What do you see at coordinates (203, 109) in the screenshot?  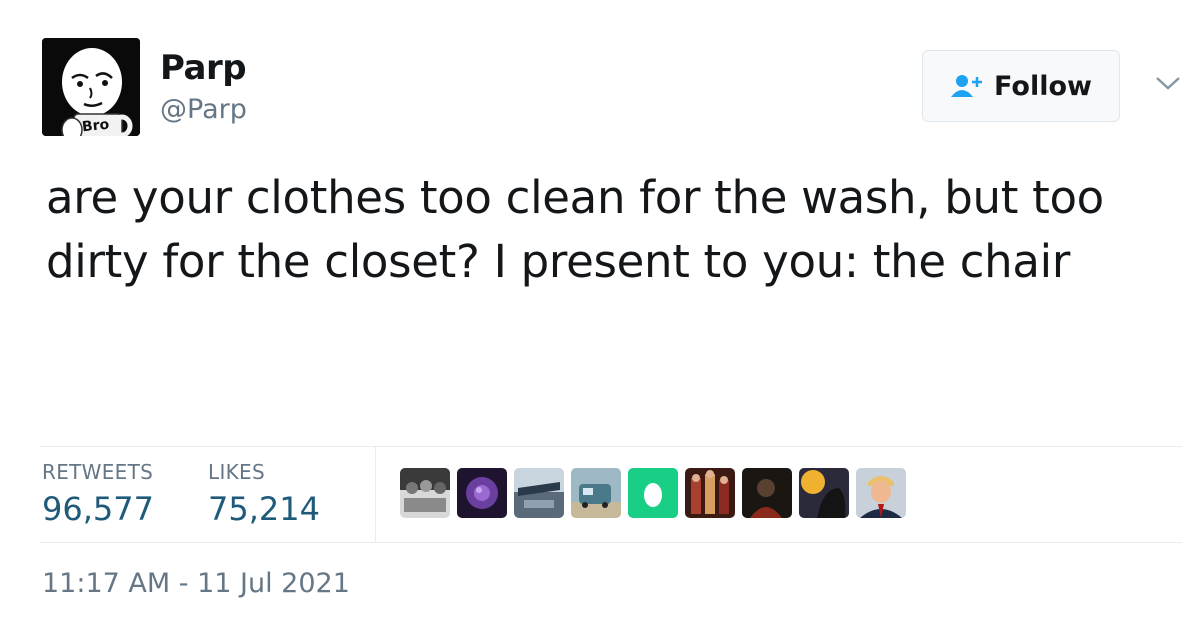 I see `user-handle: @Parp` at bounding box center [203, 109].